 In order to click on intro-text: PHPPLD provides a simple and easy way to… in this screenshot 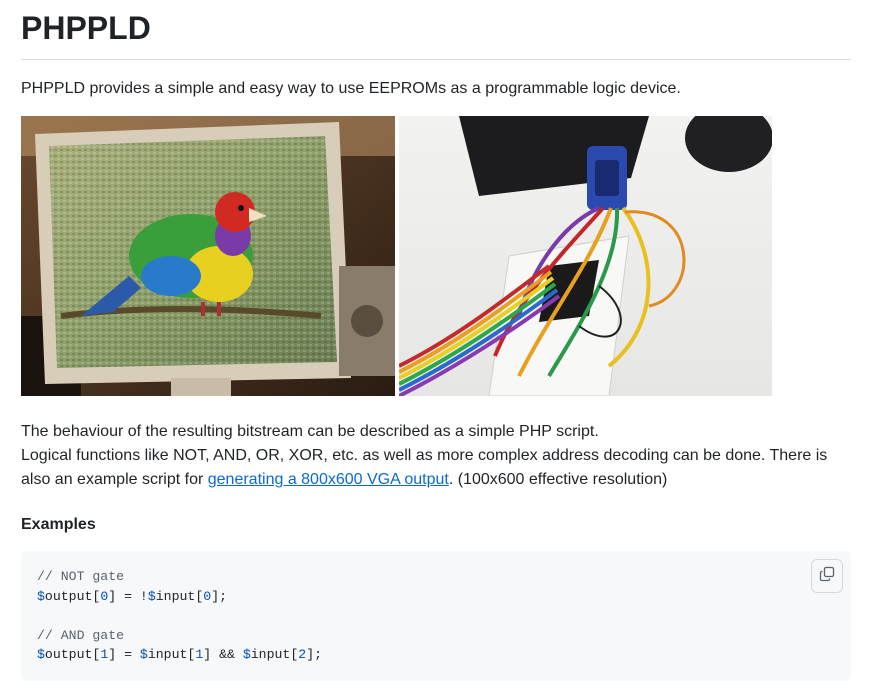, I will do `click(351, 88)`.